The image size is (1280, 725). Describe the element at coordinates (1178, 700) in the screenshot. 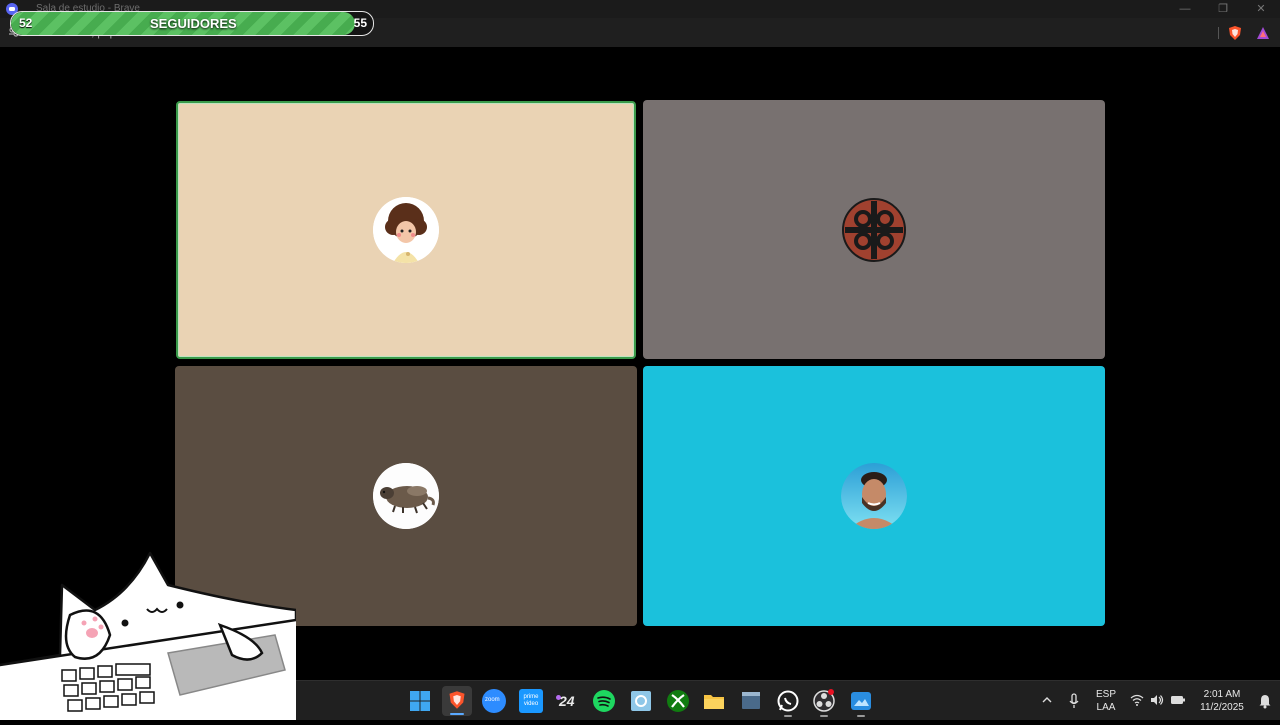

I see `battery-icon` at that location.